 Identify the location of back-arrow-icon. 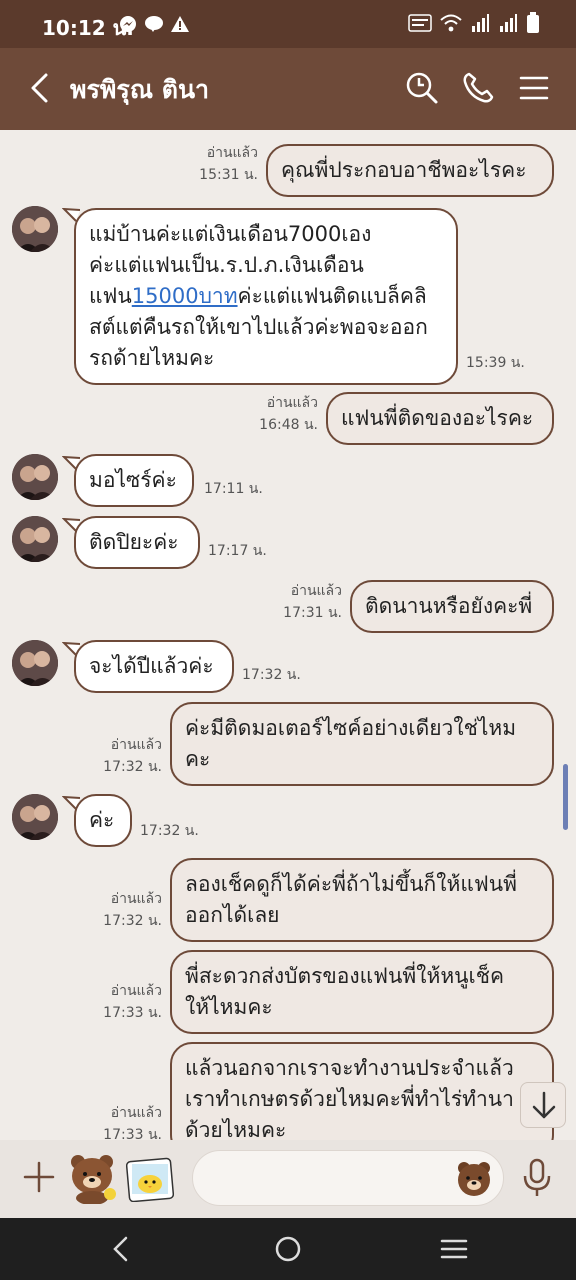
(40, 88).